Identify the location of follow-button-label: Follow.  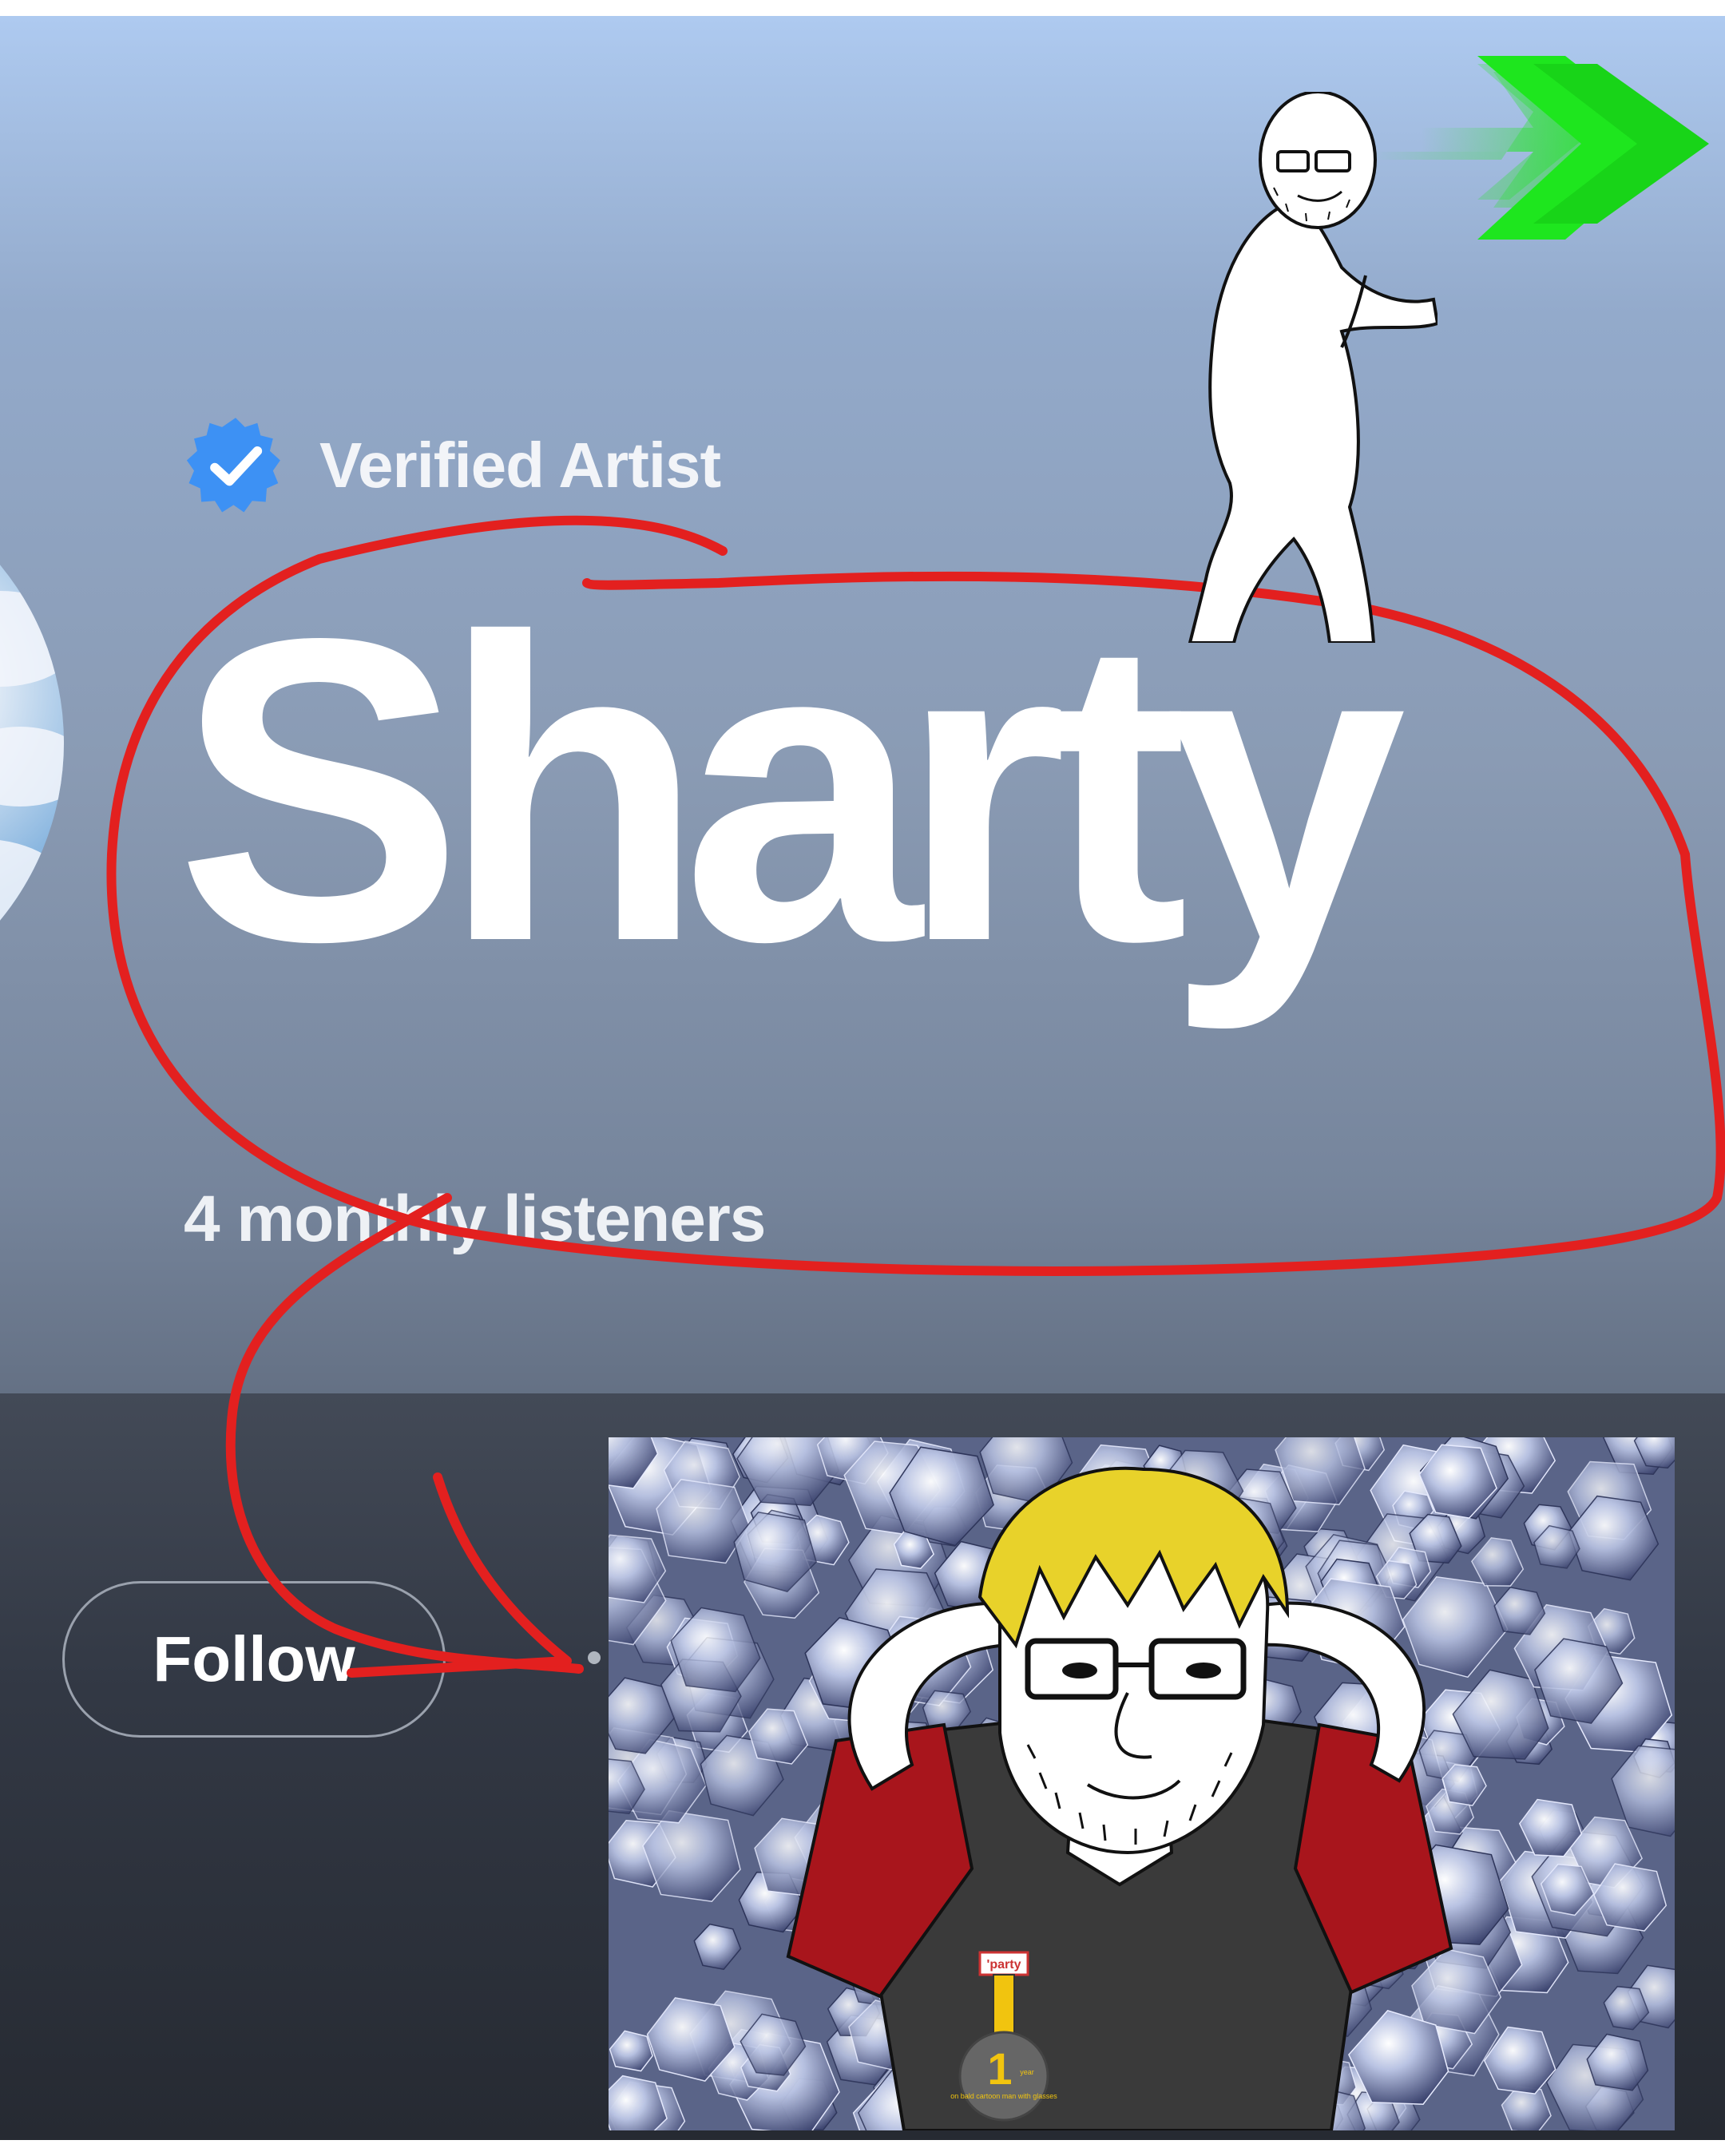
(254, 1658).